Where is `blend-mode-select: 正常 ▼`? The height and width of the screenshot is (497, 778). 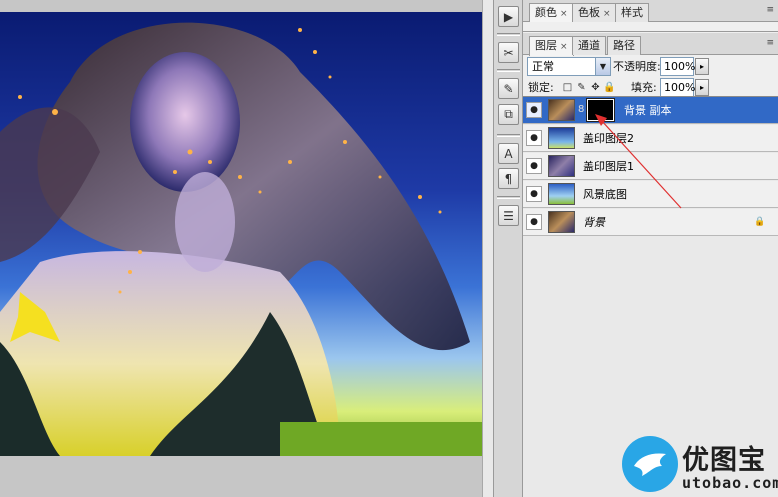 blend-mode-select: 正常 ▼ is located at coordinates (569, 66).